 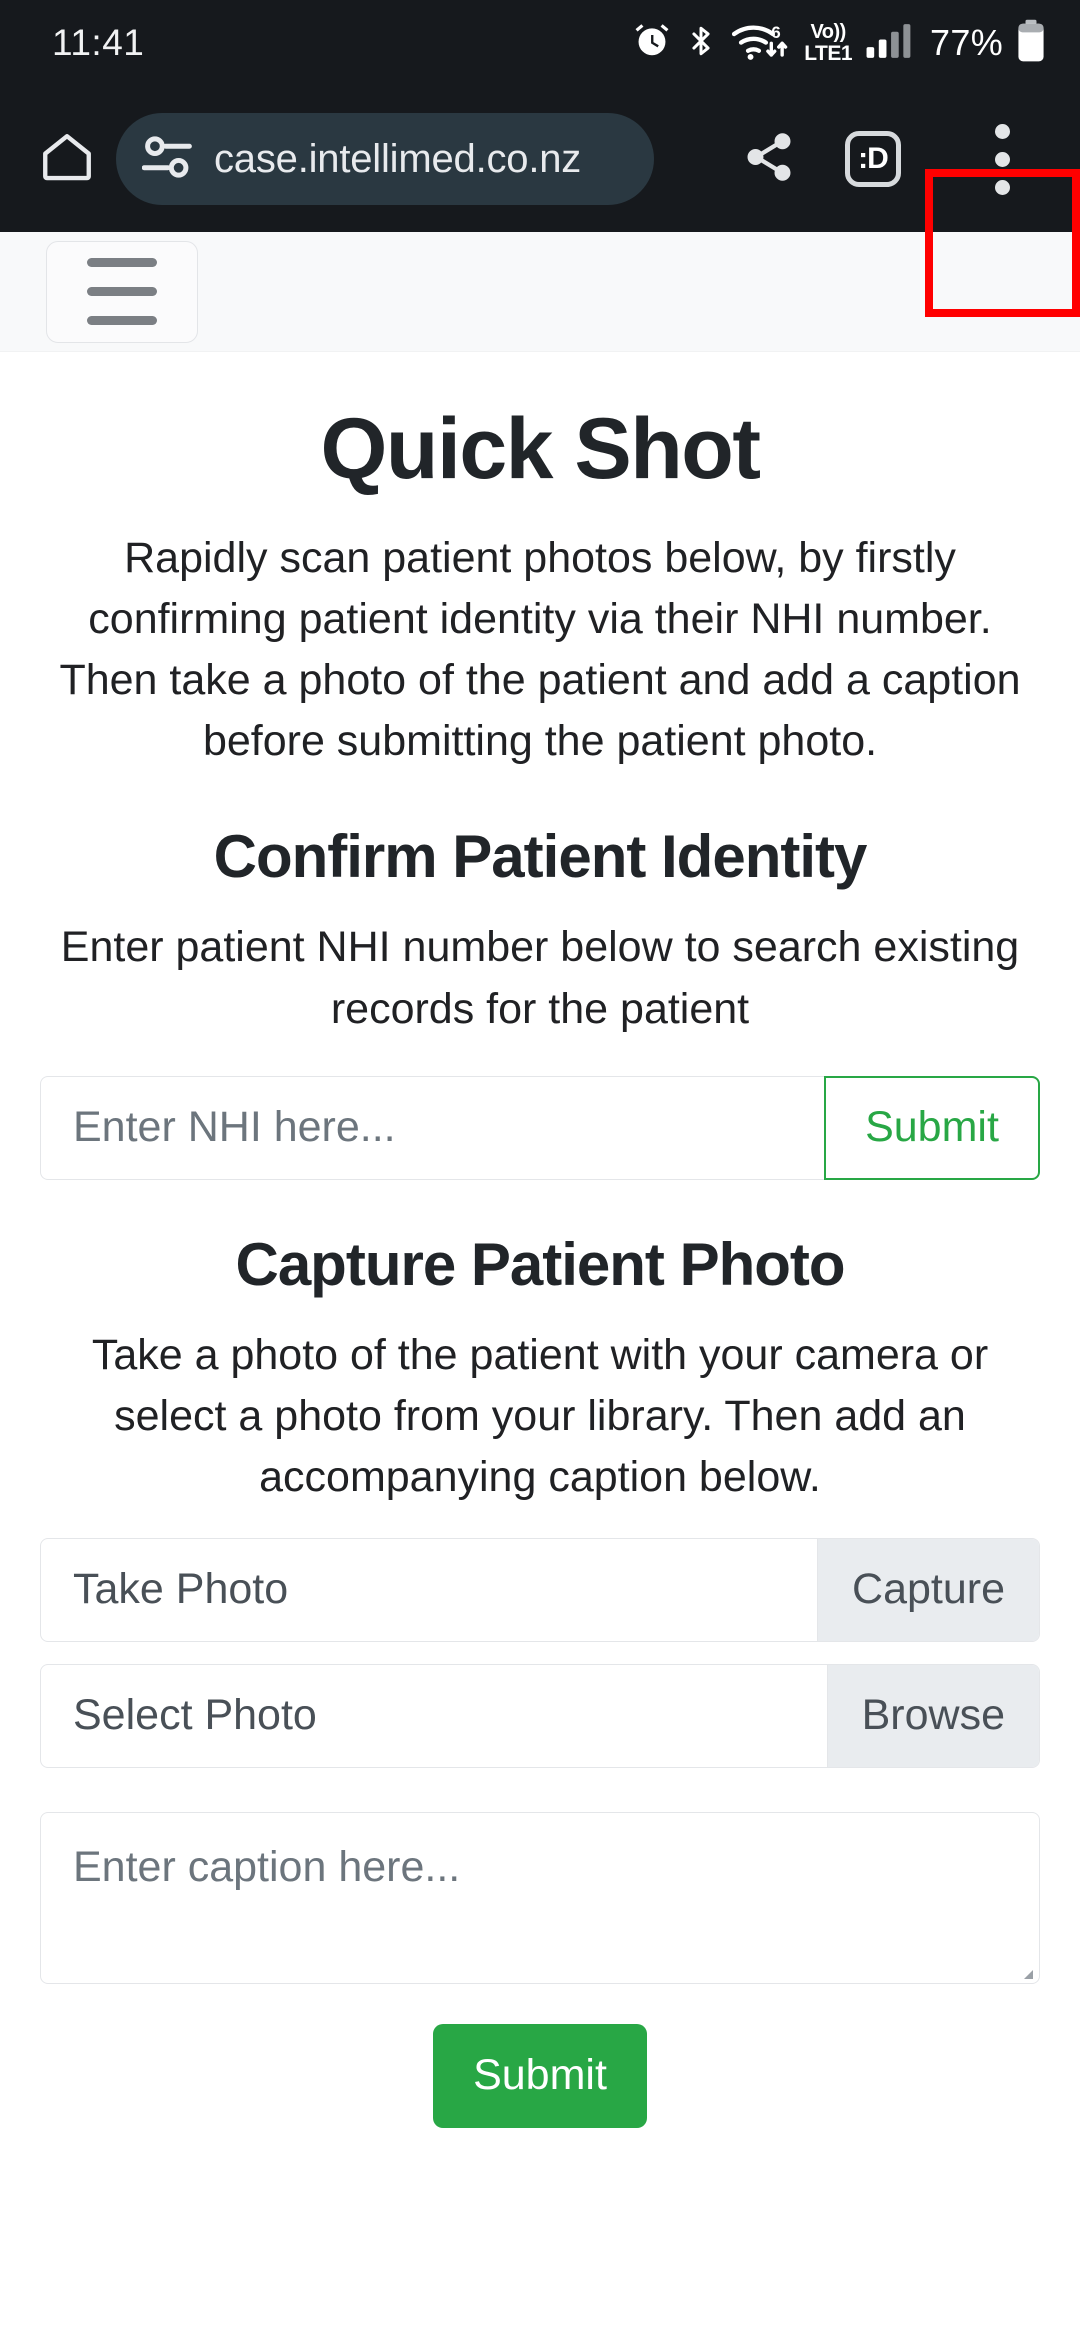 I want to click on url-bar: case.intellimed.co.nz, so click(x=385, y=159).